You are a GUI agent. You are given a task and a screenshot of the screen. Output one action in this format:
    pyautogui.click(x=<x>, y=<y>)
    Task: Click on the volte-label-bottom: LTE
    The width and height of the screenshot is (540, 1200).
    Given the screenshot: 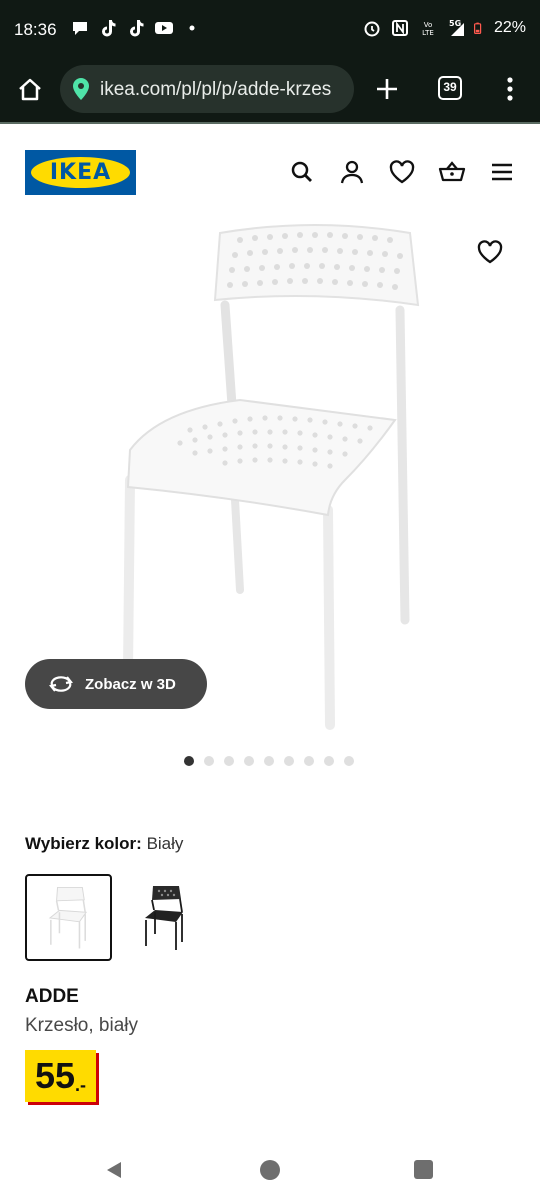 What is the action you would take?
    pyautogui.click(x=428, y=33)
    